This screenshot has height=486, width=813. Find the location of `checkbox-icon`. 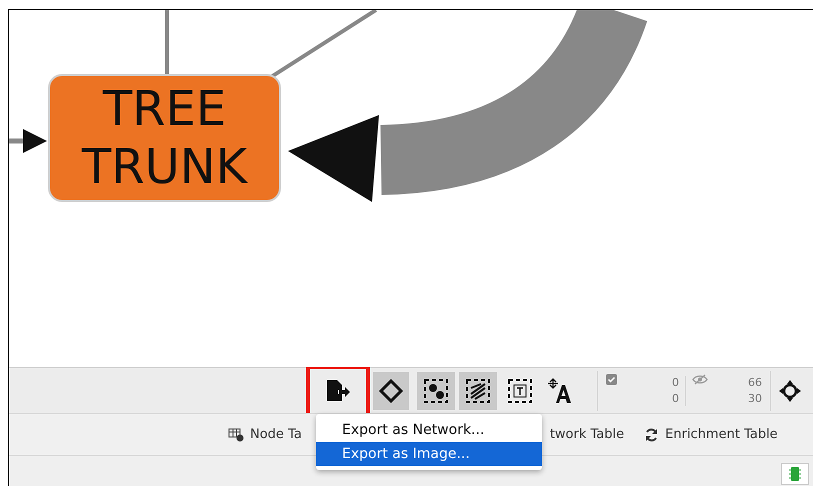

checkbox-icon is located at coordinates (611, 379).